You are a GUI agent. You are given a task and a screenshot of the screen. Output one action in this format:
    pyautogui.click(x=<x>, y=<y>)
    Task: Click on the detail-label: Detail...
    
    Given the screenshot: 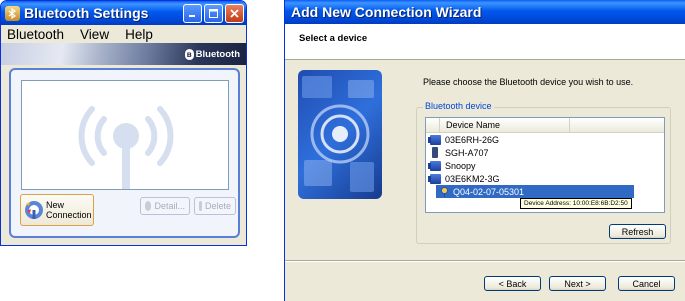 What is the action you would take?
    pyautogui.click(x=169, y=206)
    